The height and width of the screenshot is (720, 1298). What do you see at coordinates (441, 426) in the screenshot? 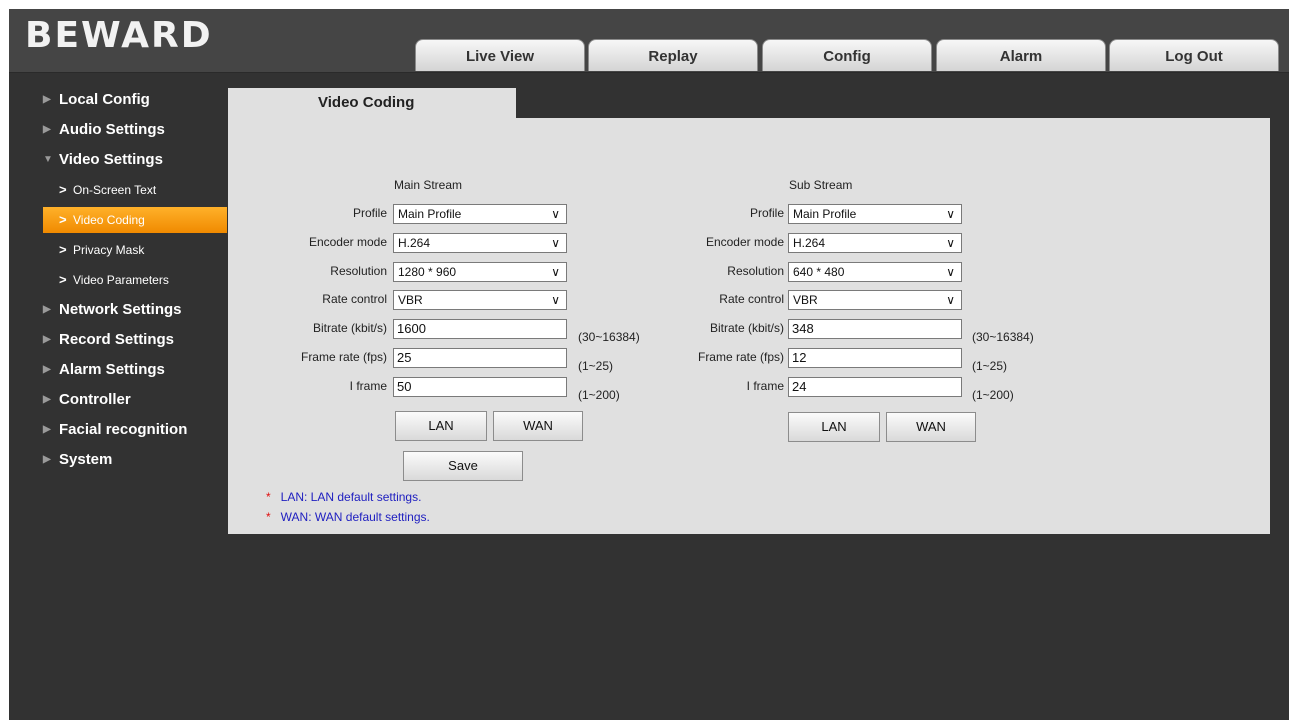
I see `main-lan-button: LAN` at bounding box center [441, 426].